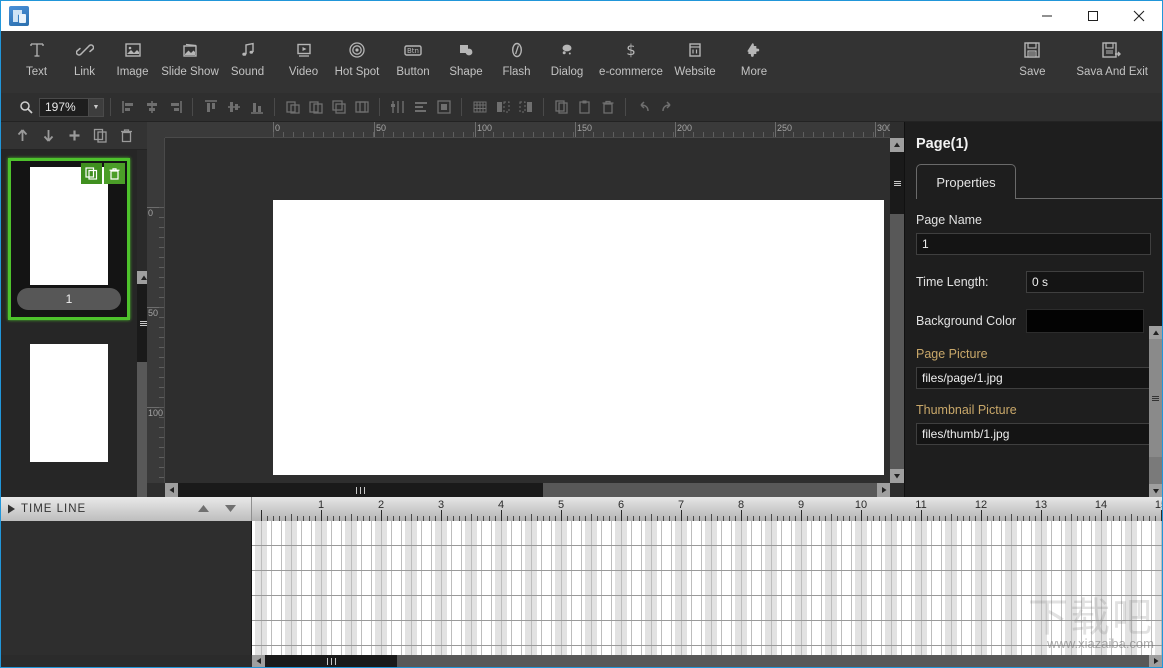  I want to click on zoom-input: 197%, so click(64, 107).